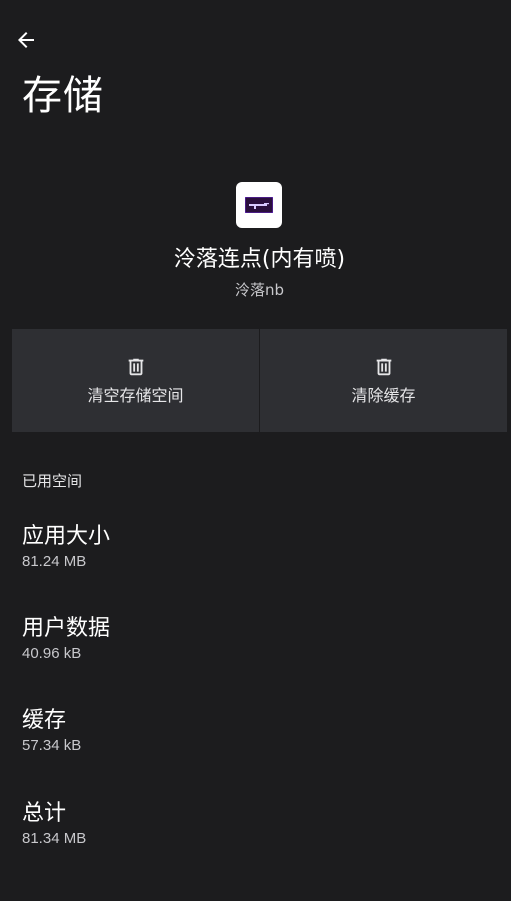 This screenshot has width=511, height=901. Describe the element at coordinates (52, 481) in the screenshot. I see `used-space-header: 已用空间` at that location.